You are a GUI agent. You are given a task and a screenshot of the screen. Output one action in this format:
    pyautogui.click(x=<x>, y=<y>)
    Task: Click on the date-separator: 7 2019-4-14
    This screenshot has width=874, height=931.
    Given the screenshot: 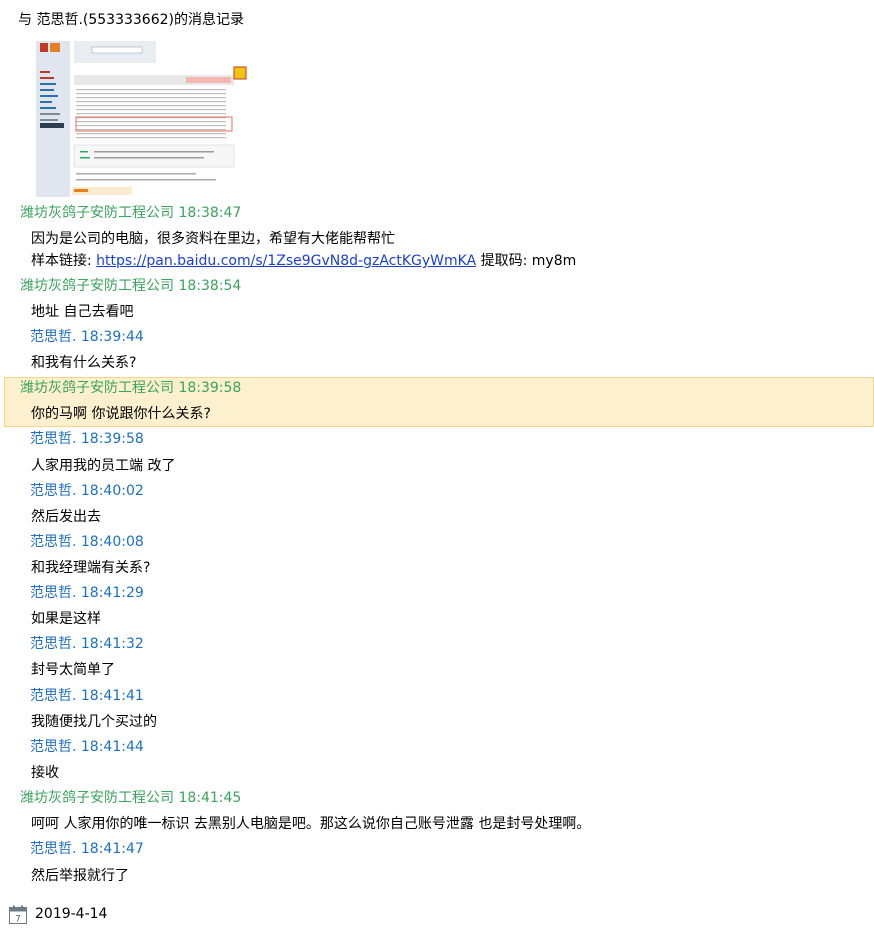 What is the action you would take?
    pyautogui.click(x=58, y=914)
    